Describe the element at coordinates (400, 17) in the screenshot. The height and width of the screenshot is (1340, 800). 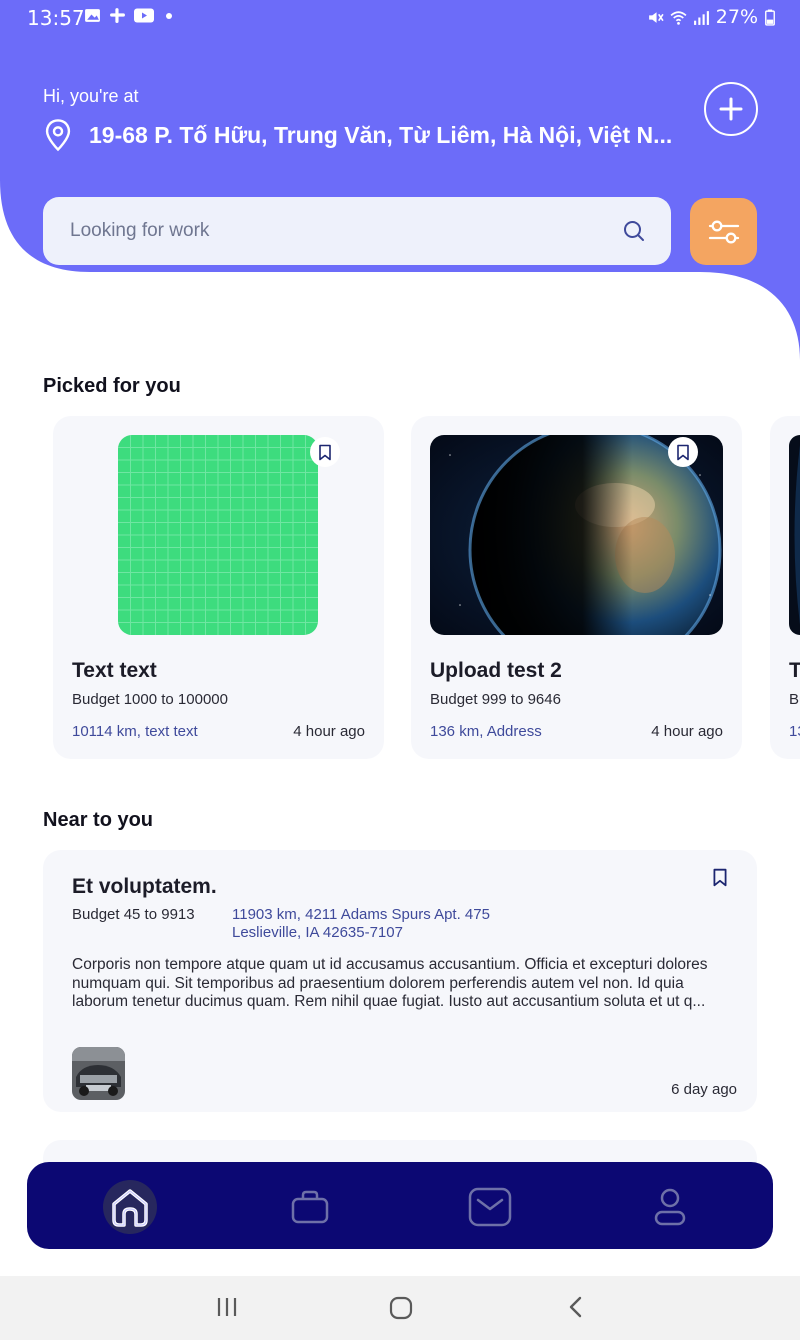
I see `status-bar: 13:57 27%` at that location.